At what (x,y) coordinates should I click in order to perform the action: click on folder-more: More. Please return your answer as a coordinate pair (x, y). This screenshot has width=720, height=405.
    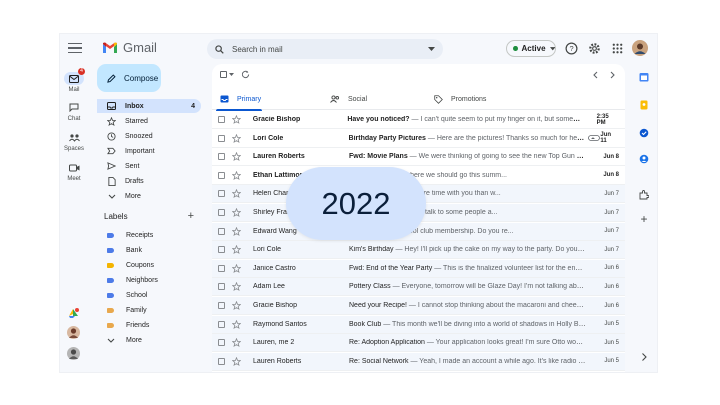
    Looking at the image, I should click on (149, 196).